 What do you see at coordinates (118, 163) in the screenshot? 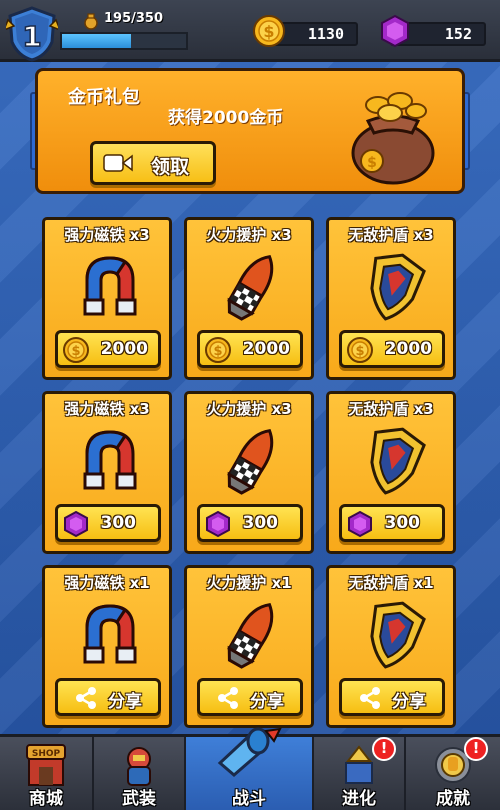
I see `video-icon` at bounding box center [118, 163].